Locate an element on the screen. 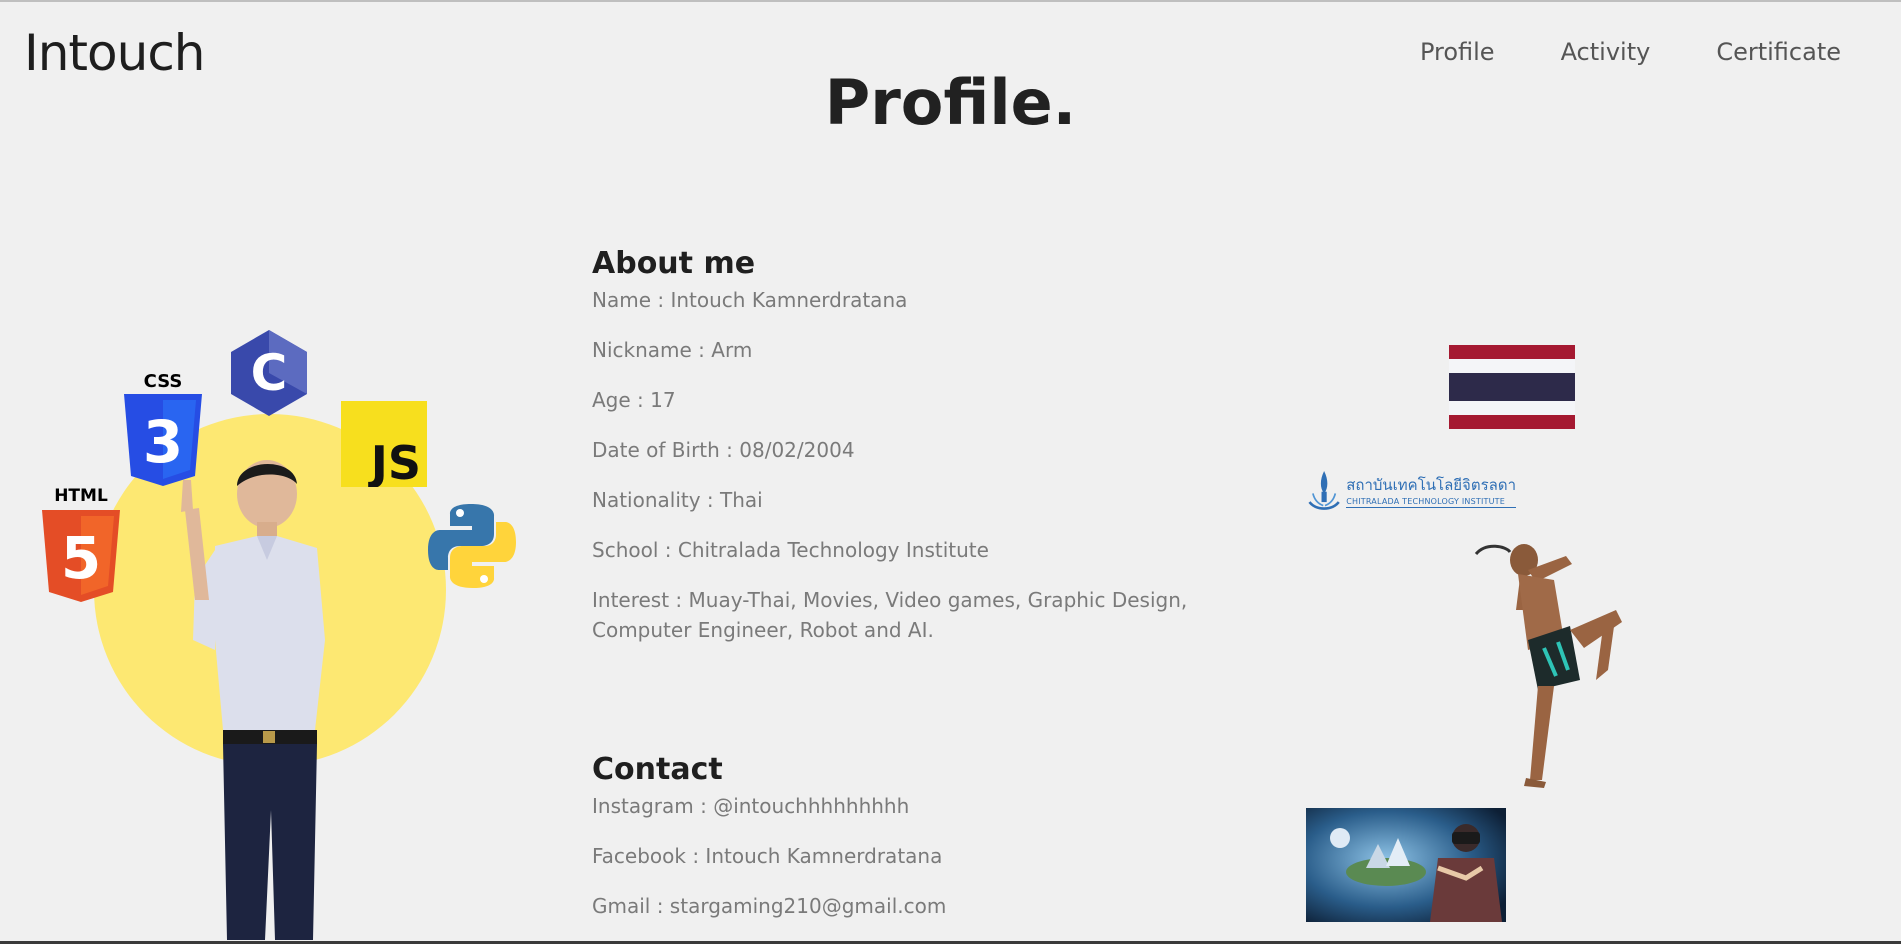  contact-facebook: Facebook : Intouch Kamnerdratana is located at coordinates (767, 856).